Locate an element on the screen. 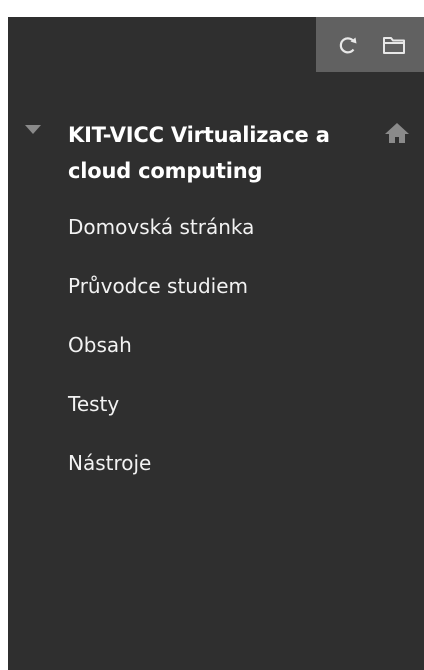 This screenshot has height=670, width=424. top-strip is located at coordinates (212, 8).